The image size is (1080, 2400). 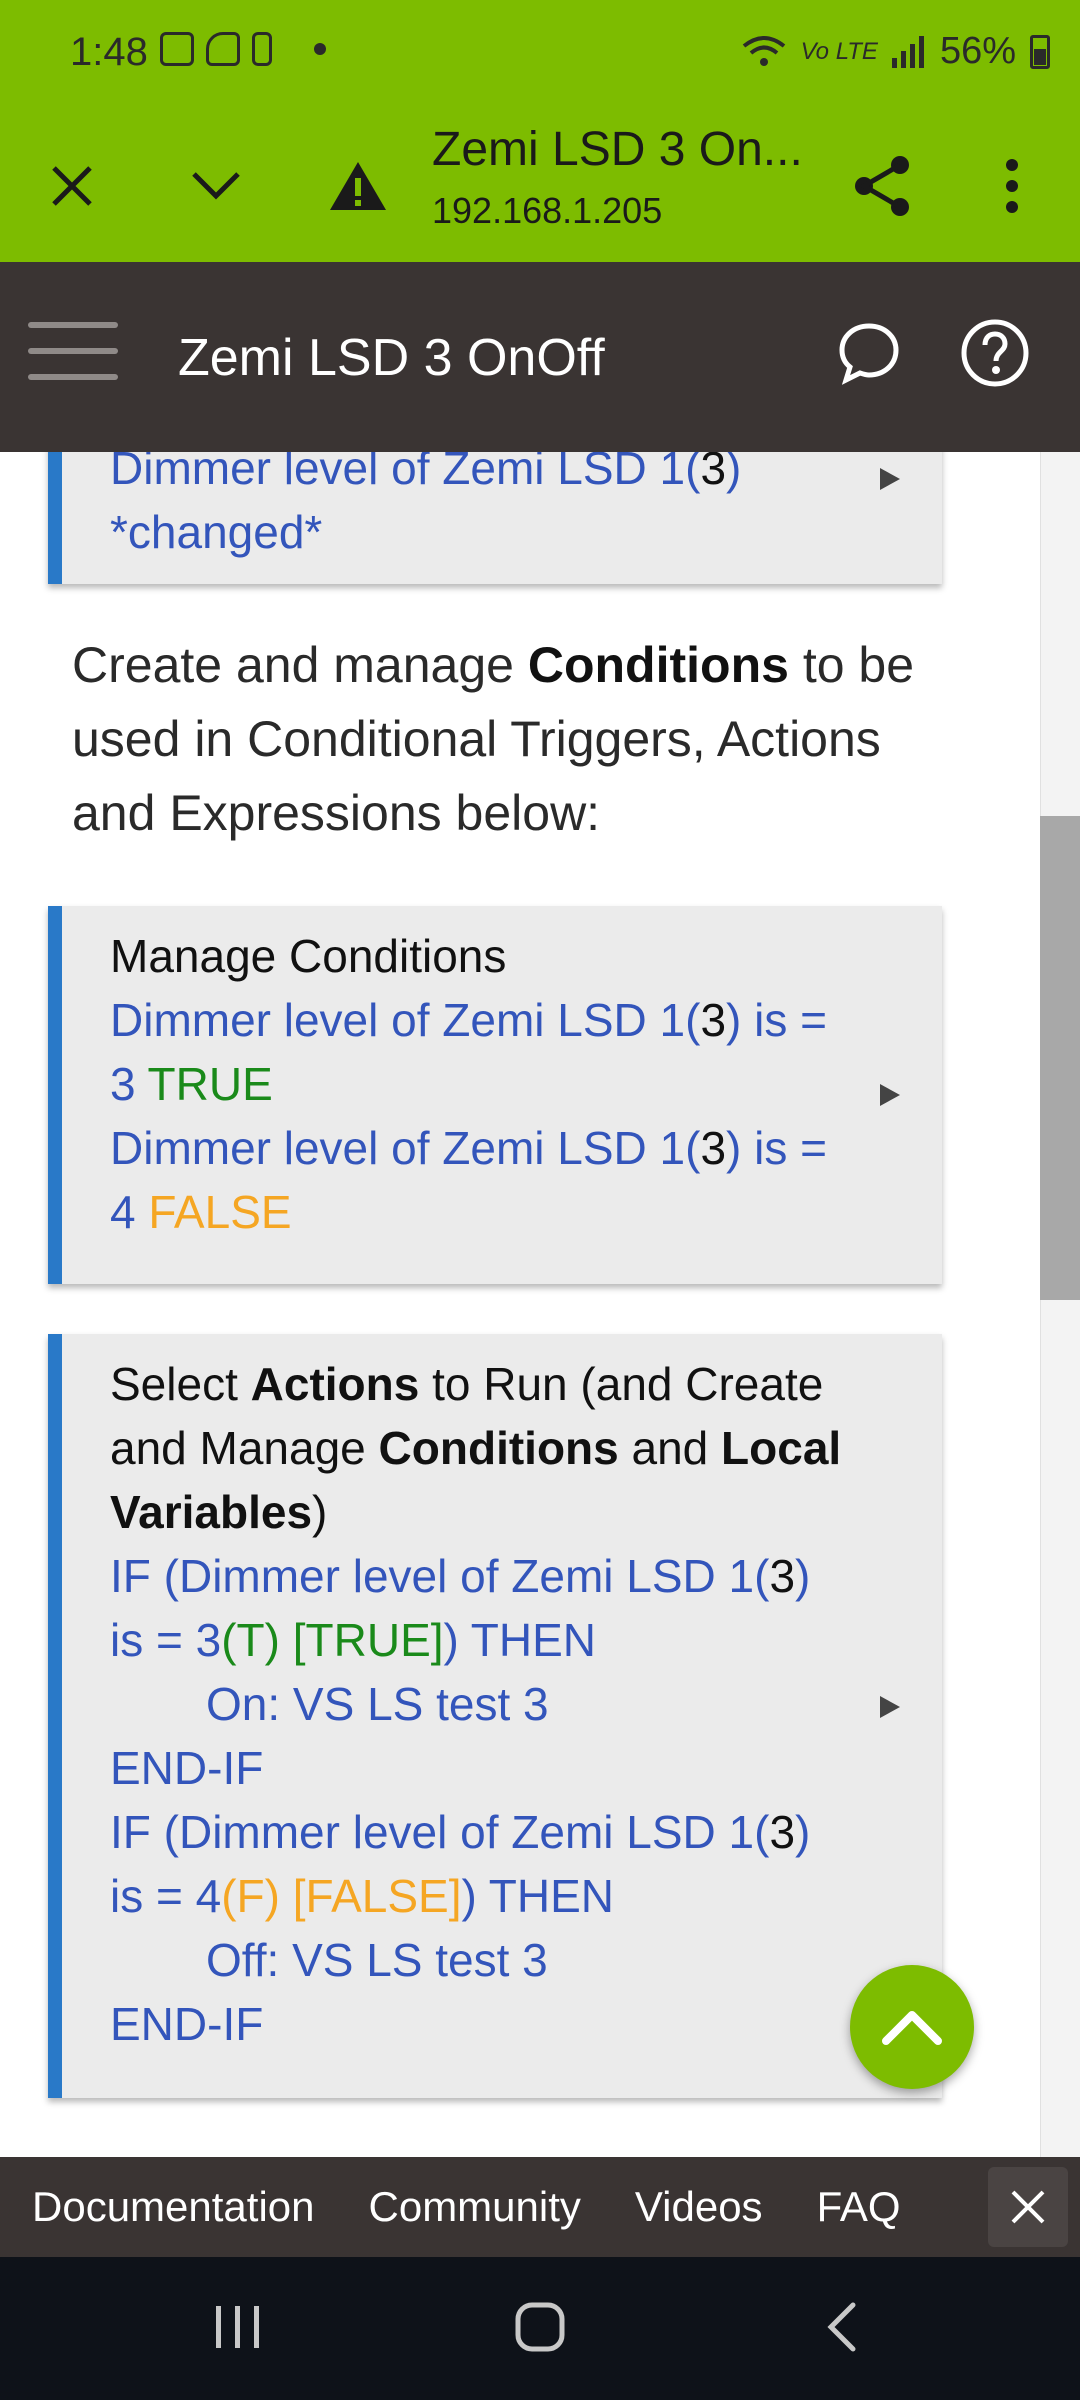 What do you see at coordinates (187, 2024) in the screenshot?
I see `endif-2: END-IF` at bounding box center [187, 2024].